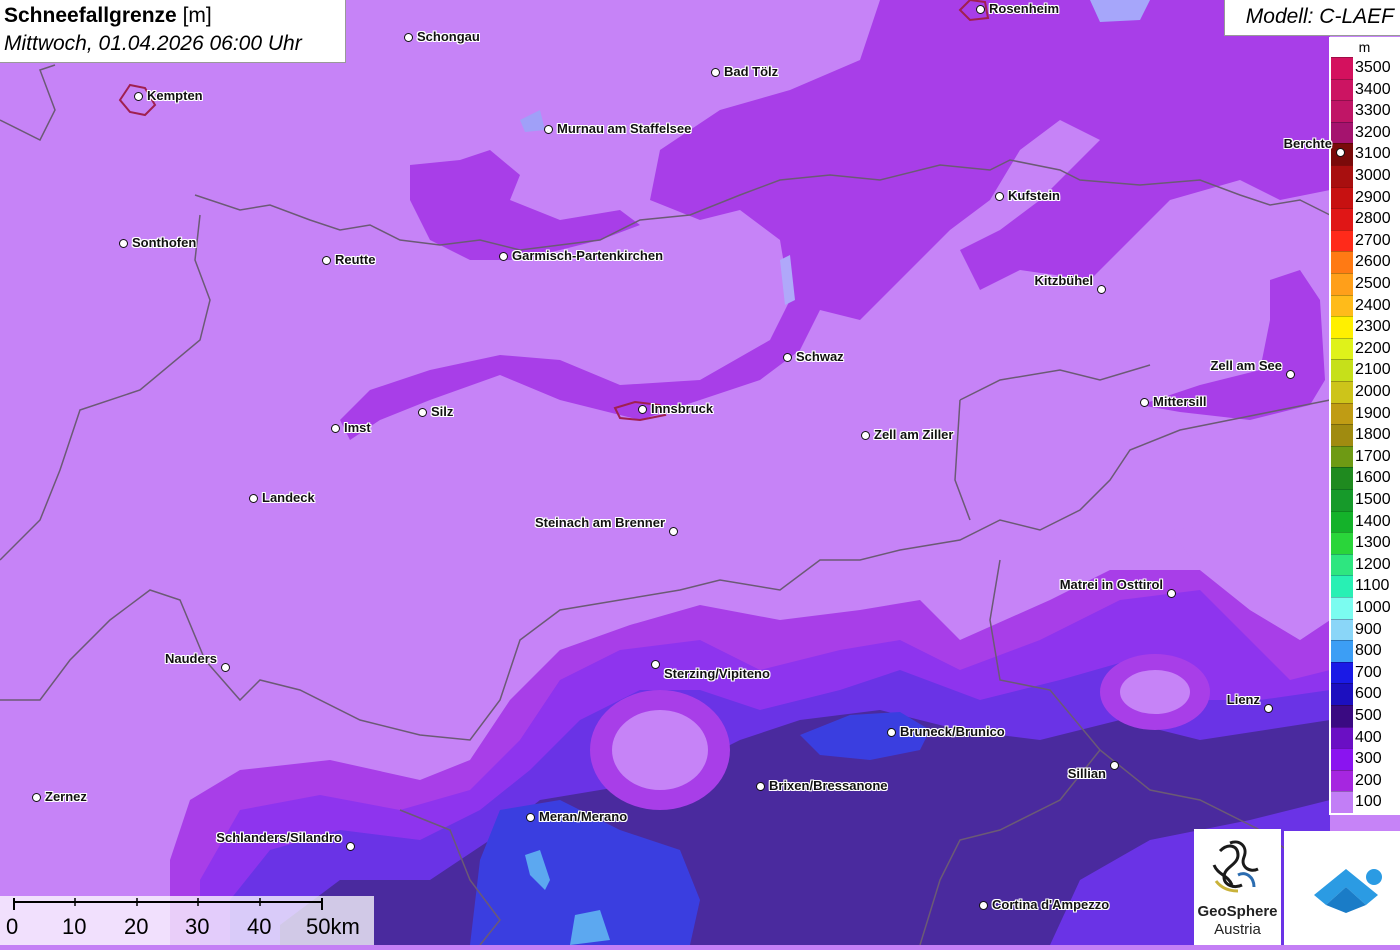 Image resolution: width=1400 pixels, height=950 pixels. Describe the element at coordinates (717, 673) in the screenshot. I see `city-label: Sterzing/Vipiteno` at that location.